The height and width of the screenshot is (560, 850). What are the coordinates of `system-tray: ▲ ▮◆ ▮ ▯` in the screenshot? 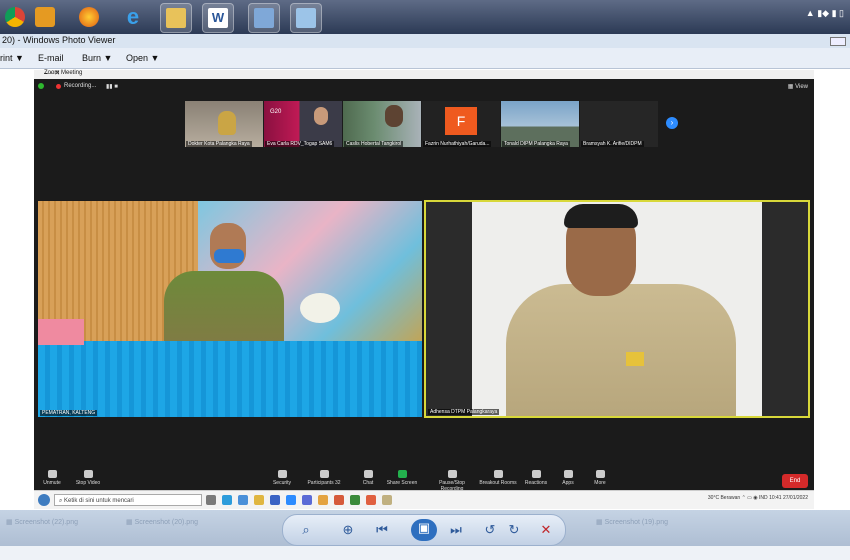 It's located at (825, 13).